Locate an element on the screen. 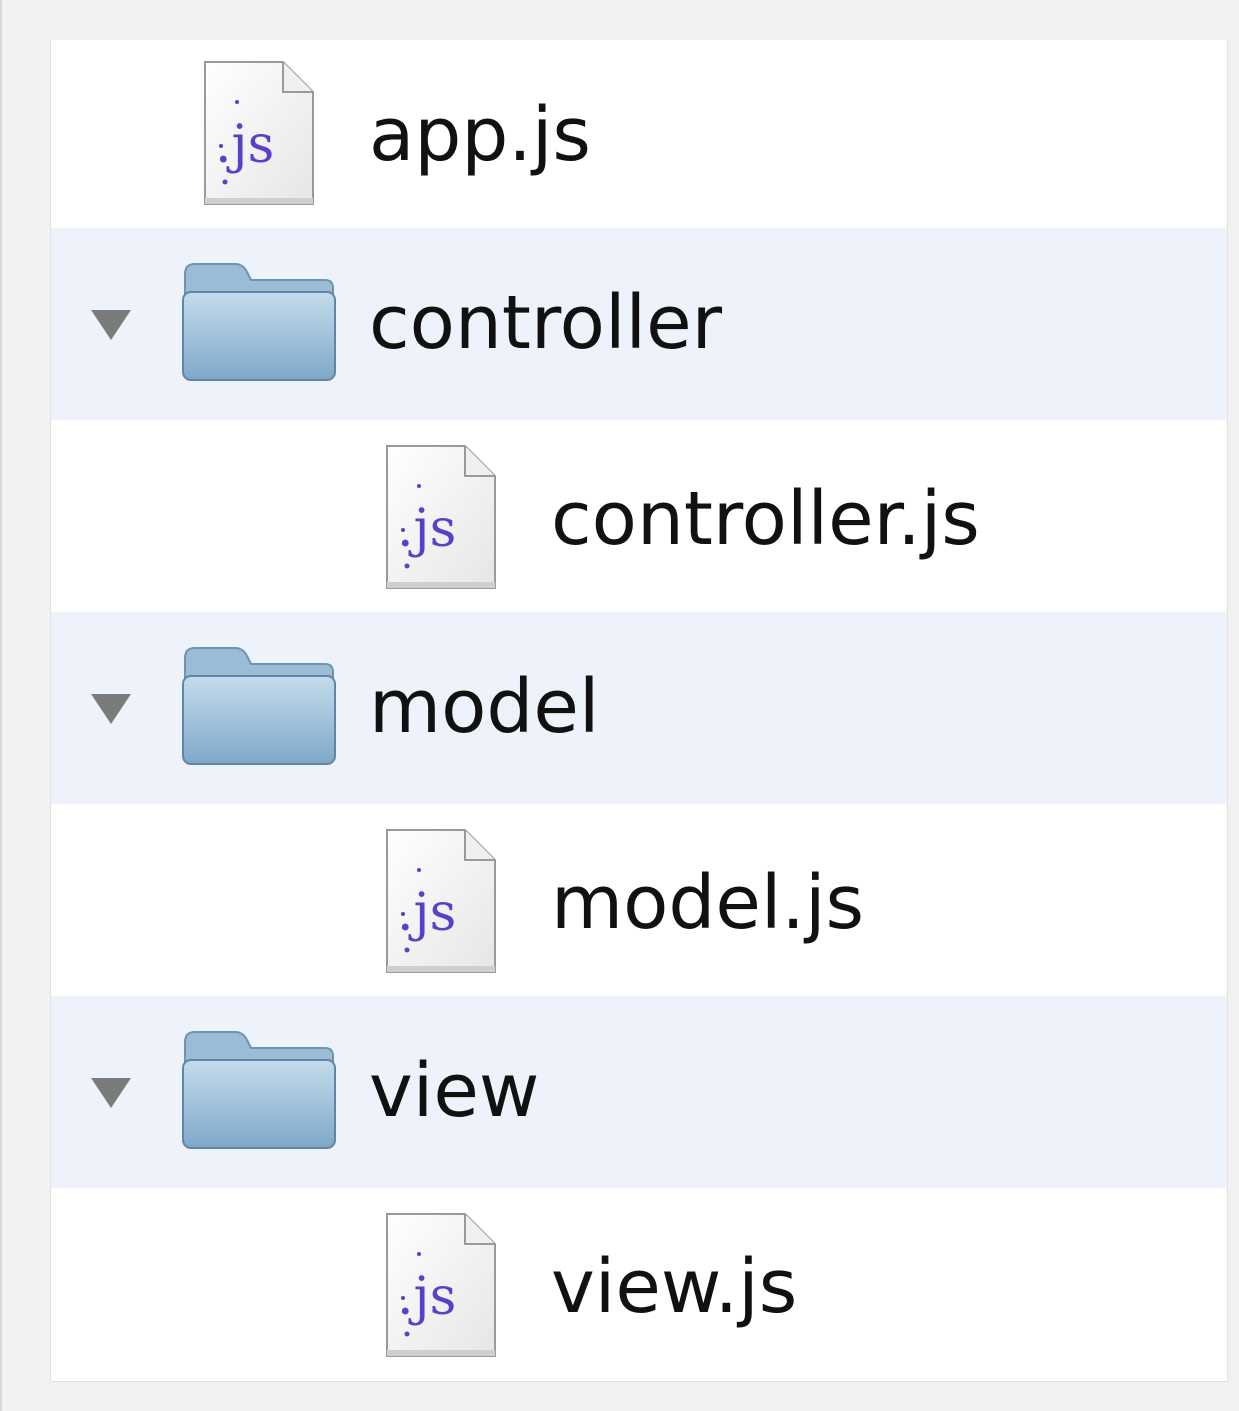  file-label: model.js is located at coordinates (708, 903).